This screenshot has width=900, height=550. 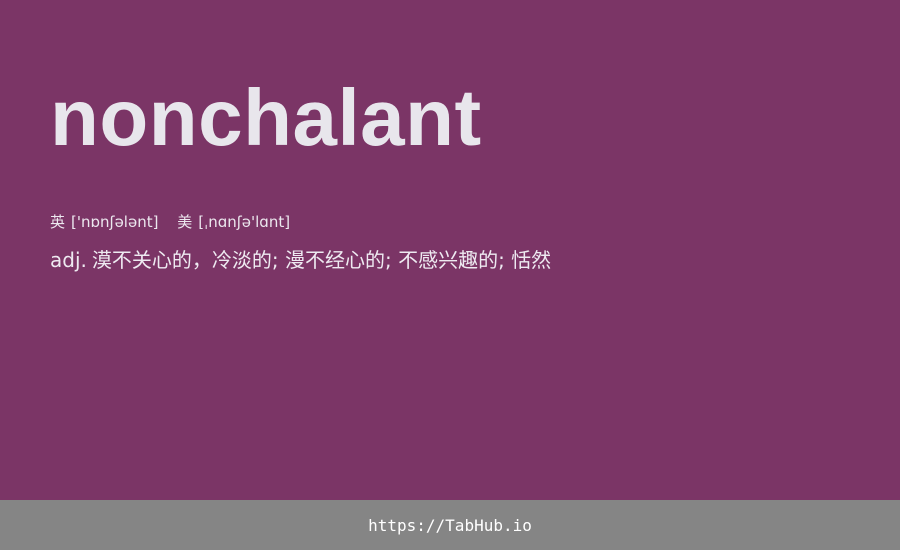 I want to click on us-pronunciation: 美 [ˌnɑnʃə'lɑnt], so click(x=233, y=222).